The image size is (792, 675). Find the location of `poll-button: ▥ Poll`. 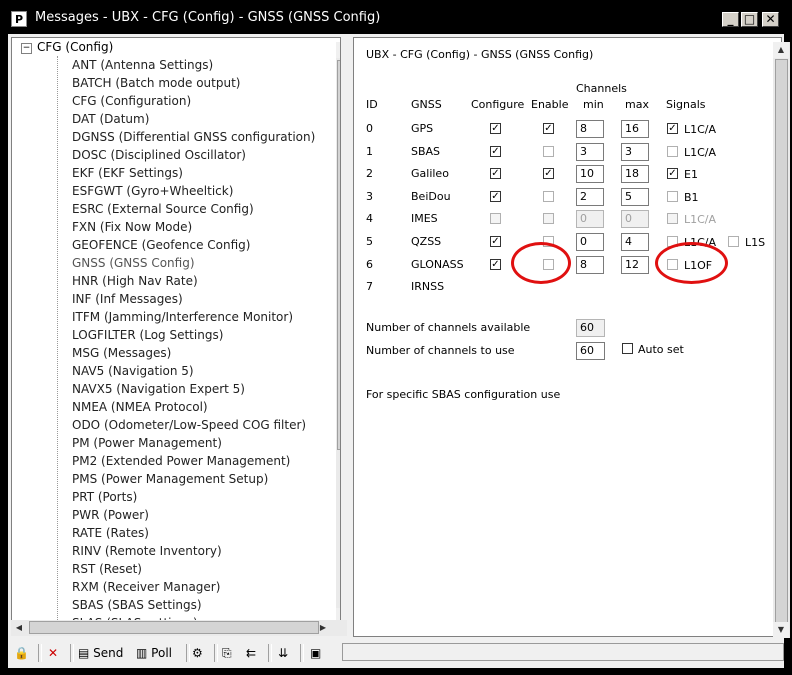

poll-button: ▥ Poll is located at coordinates (154, 653).